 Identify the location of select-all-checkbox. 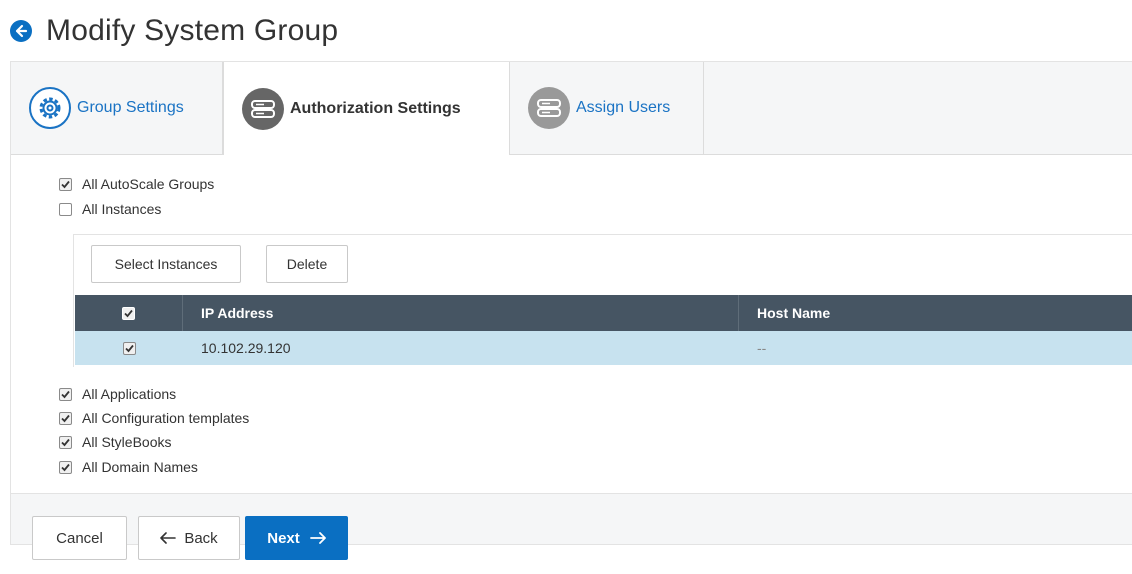
(128, 313).